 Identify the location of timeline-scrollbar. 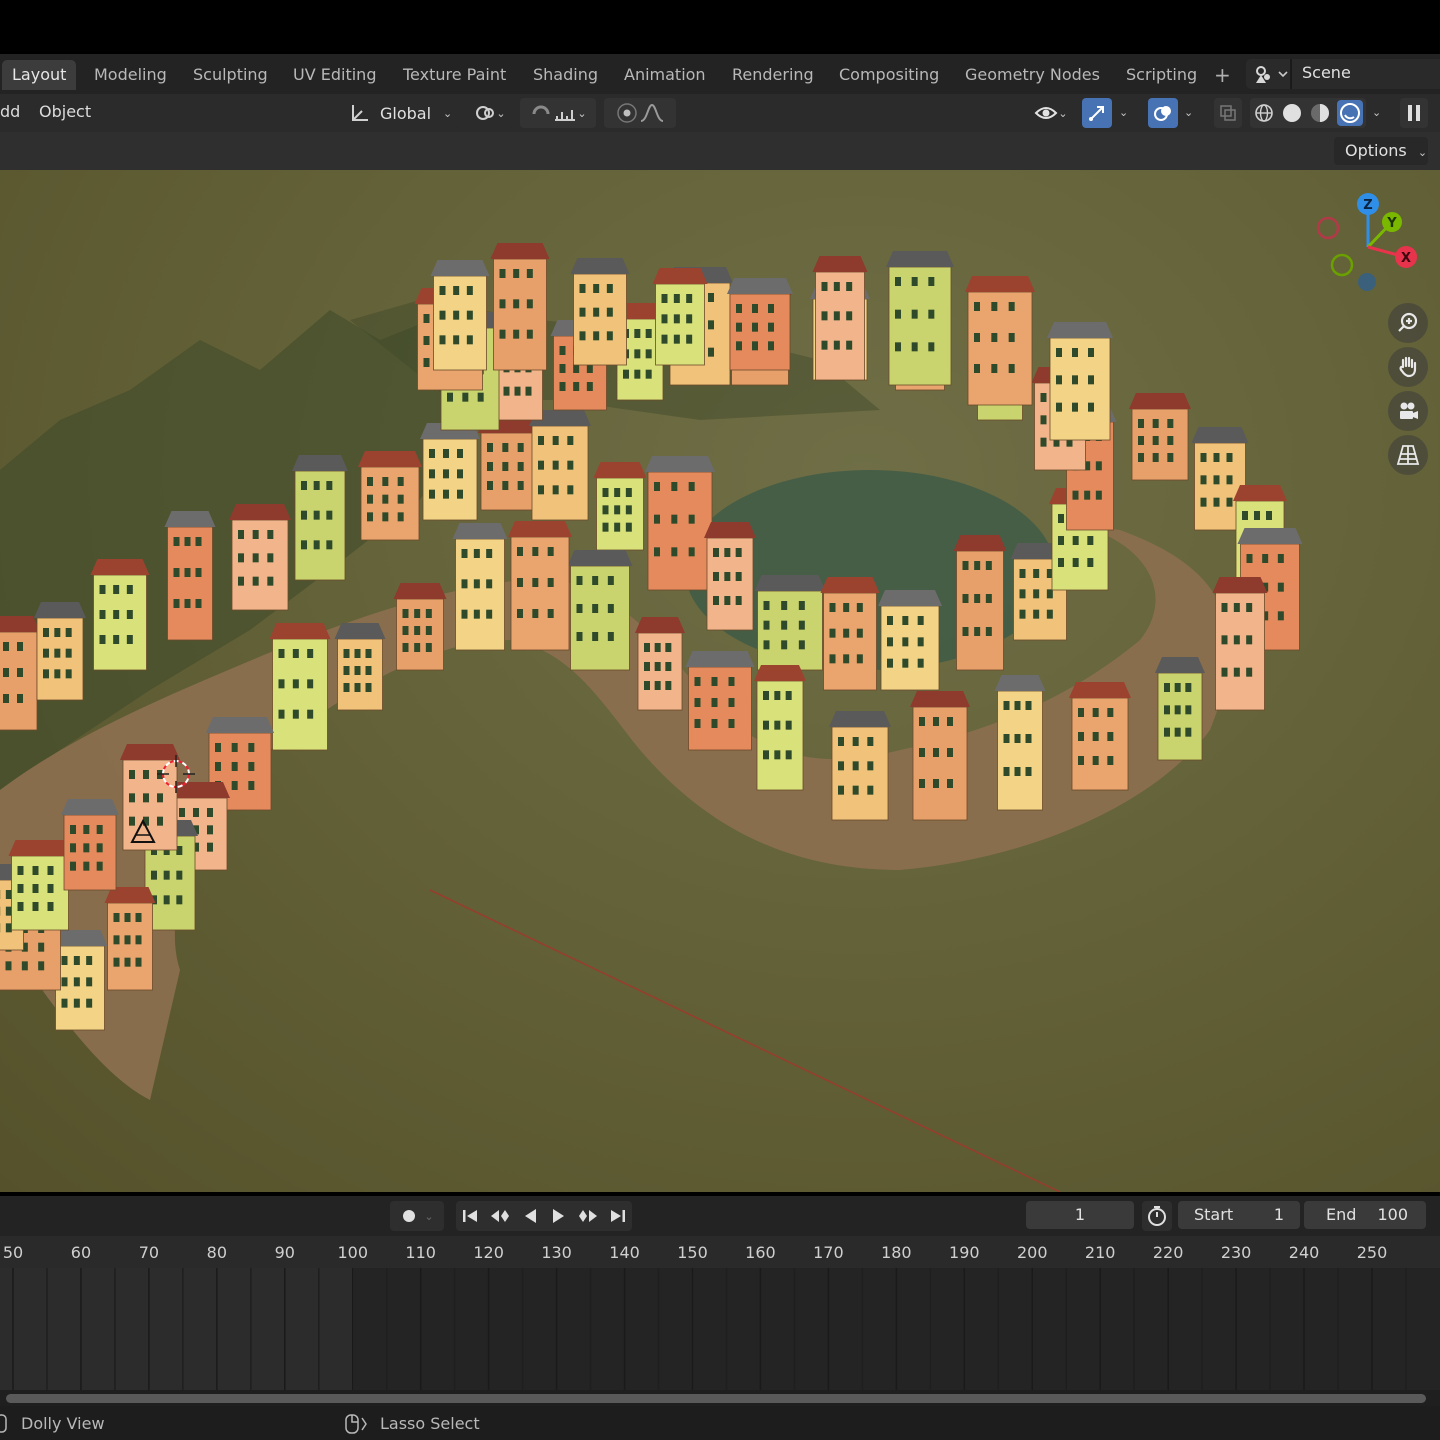
(720, 1398).